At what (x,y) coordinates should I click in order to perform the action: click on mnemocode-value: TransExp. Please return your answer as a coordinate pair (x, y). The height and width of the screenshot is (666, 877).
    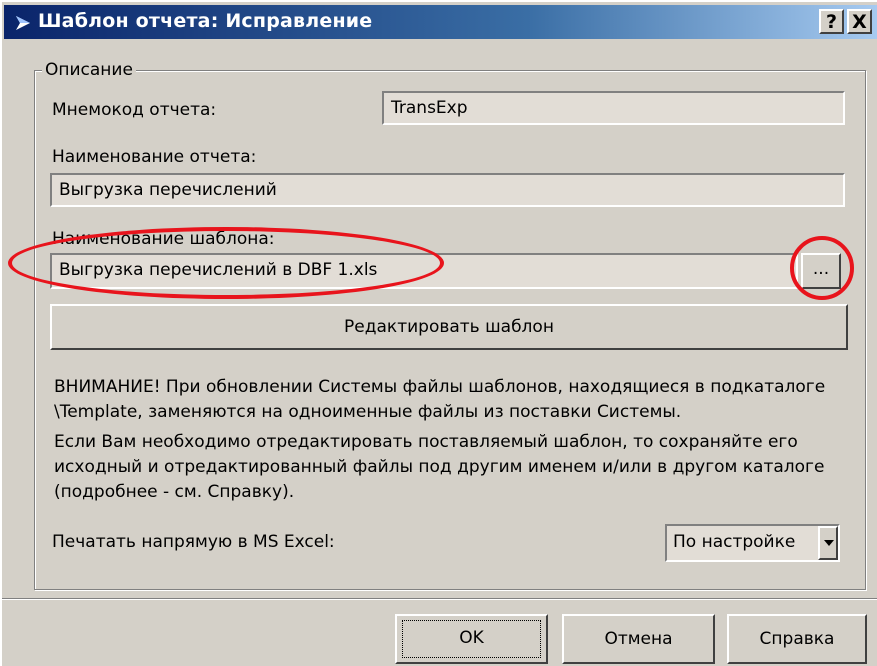
    Looking at the image, I should click on (429, 108).